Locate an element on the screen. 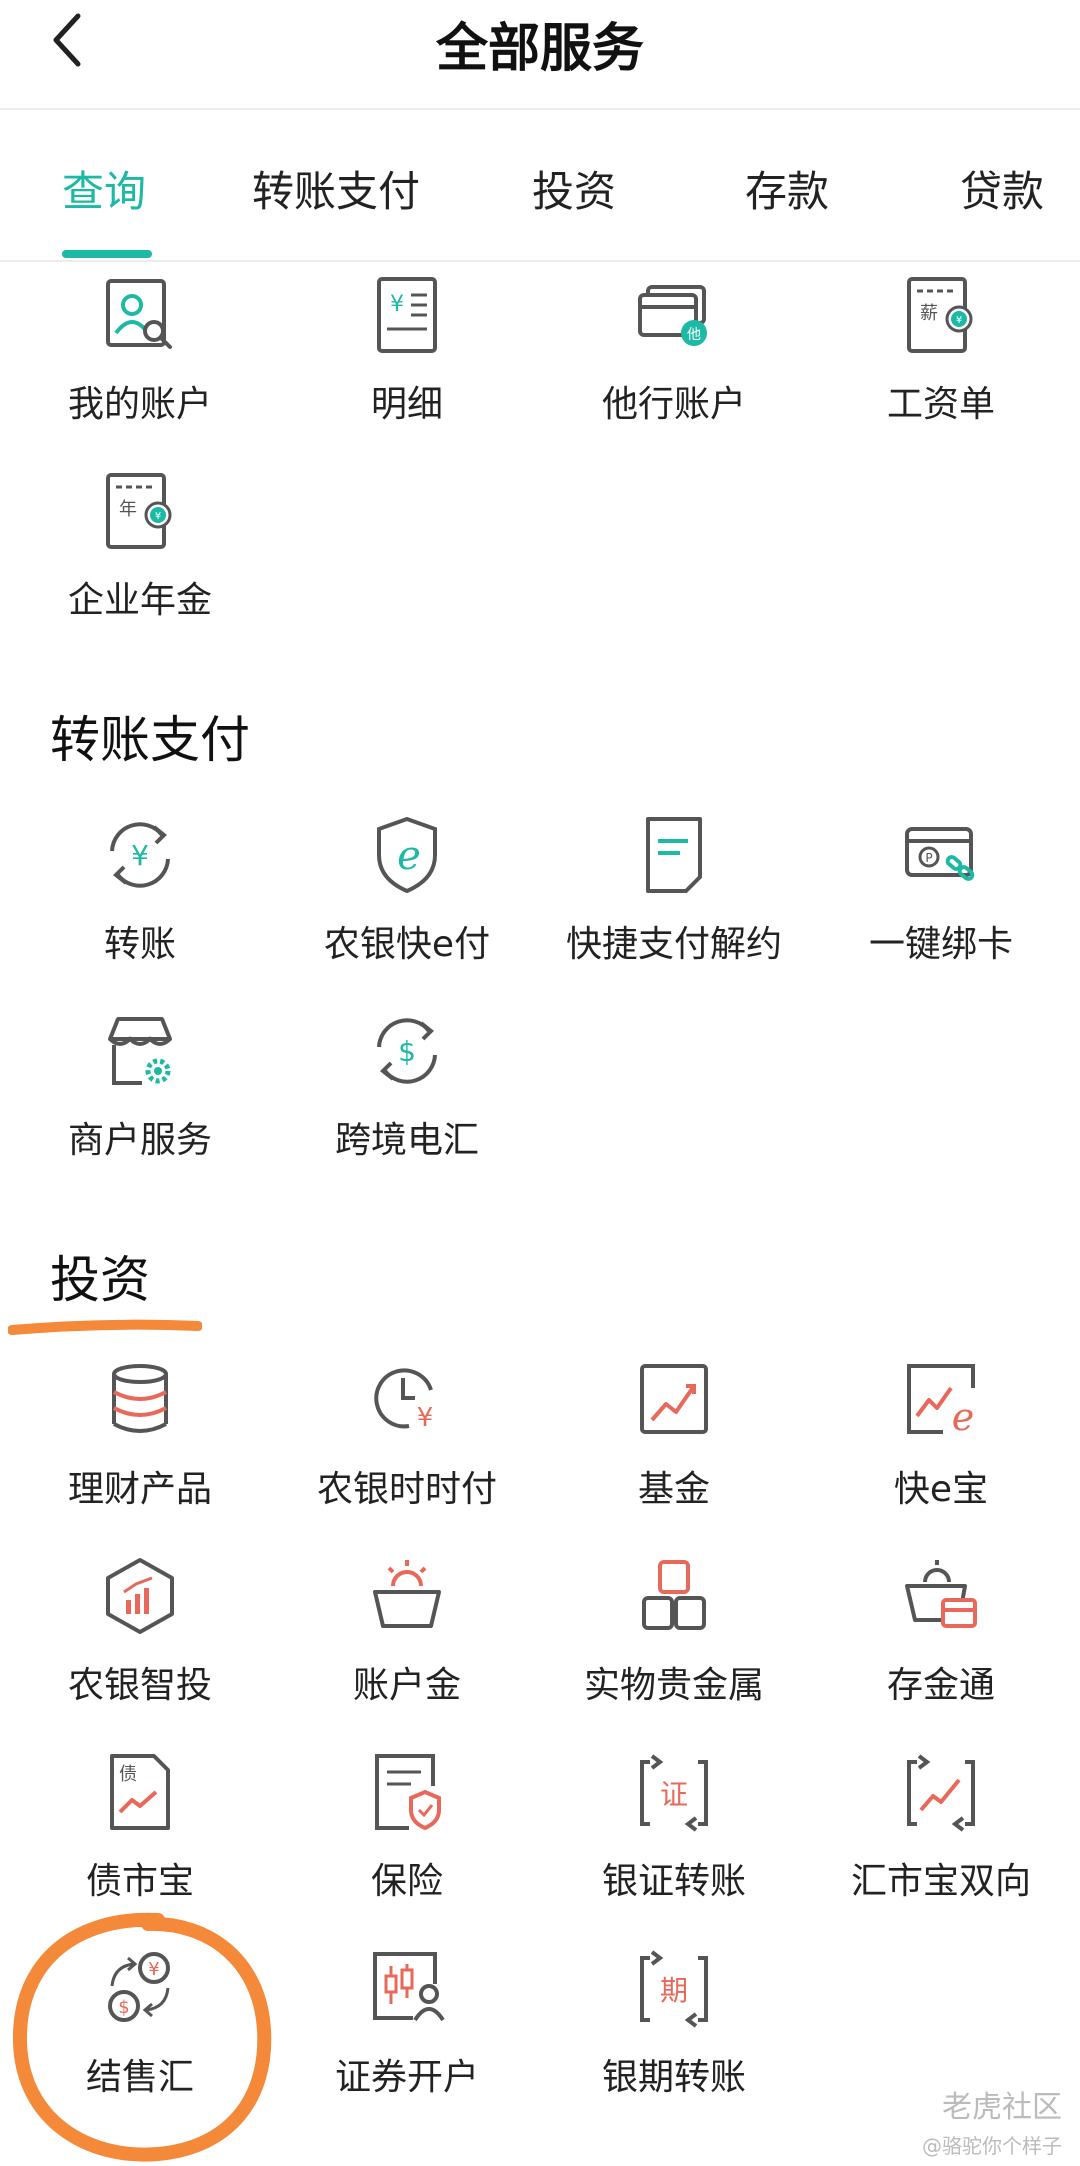  service-securities-account-open: 证券开户 is located at coordinates (407, 2046).